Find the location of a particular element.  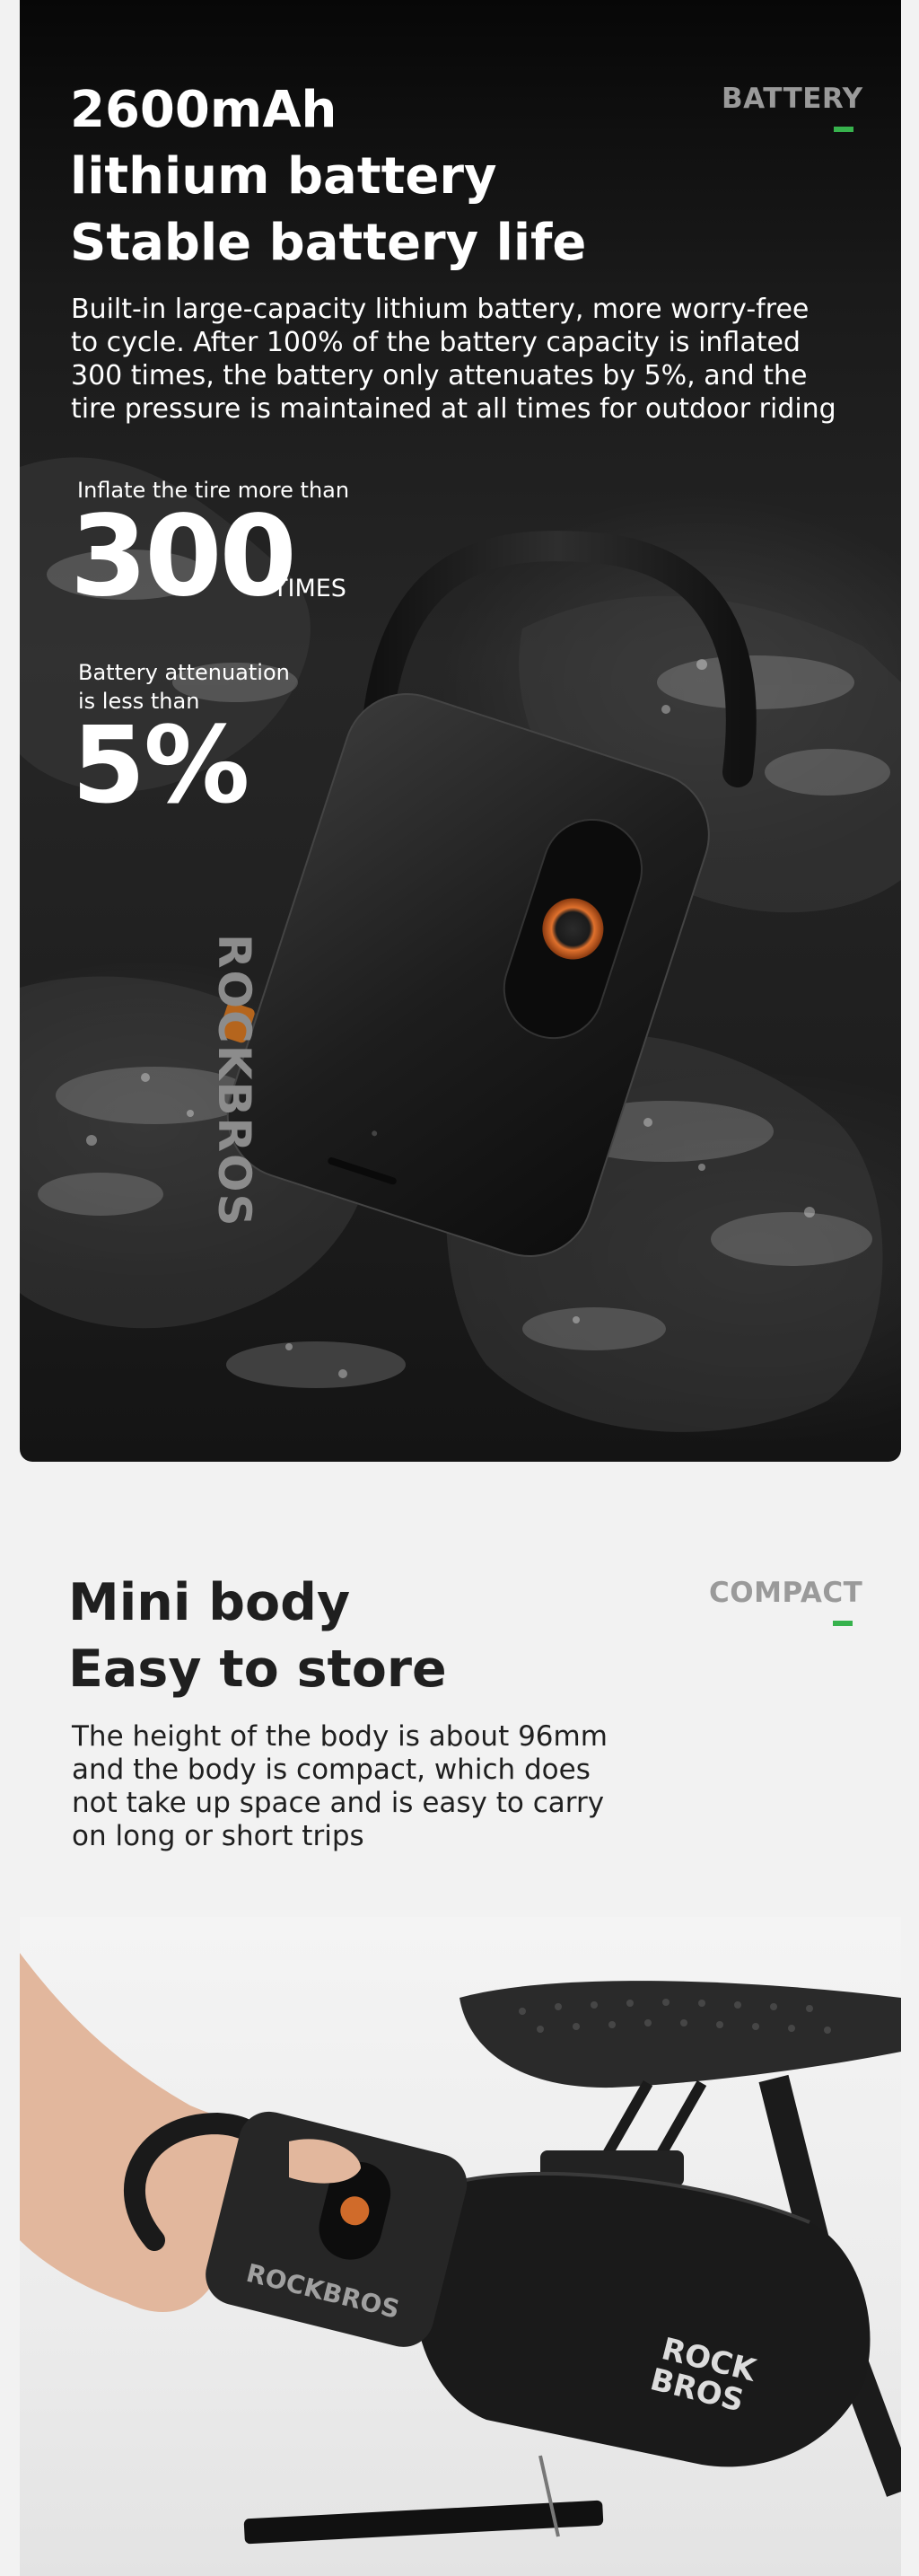

description-line: The height of the body is about 96mm is located at coordinates (340, 1736).